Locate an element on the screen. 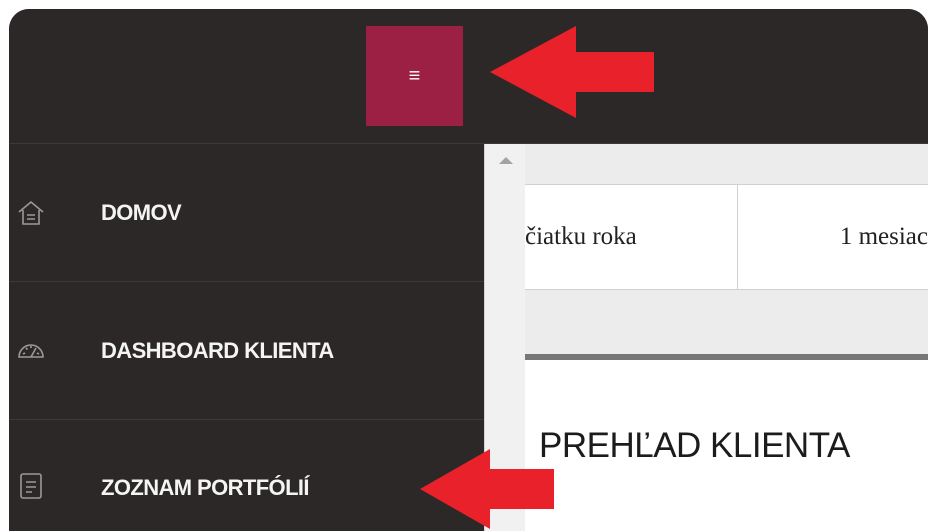  hamburger-icon: ≡ is located at coordinates (414, 76).